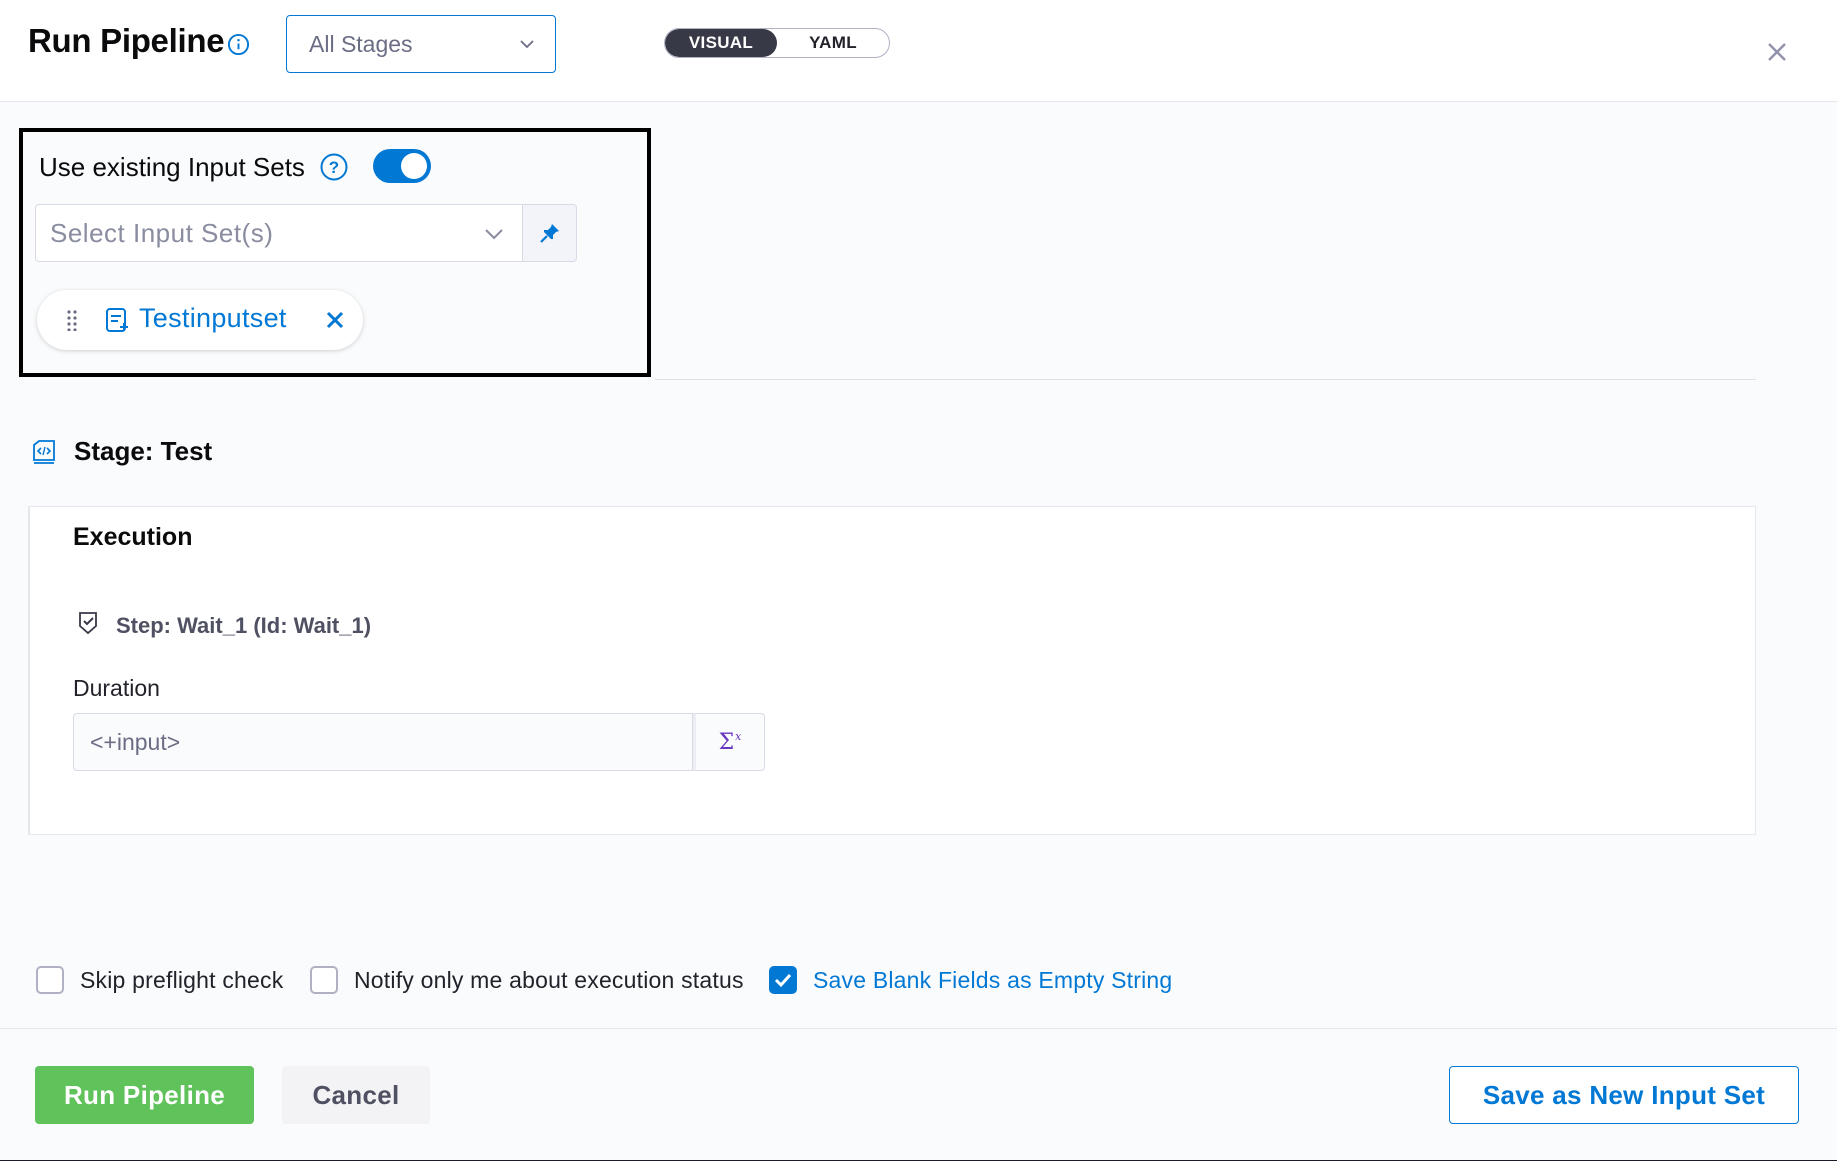 The width and height of the screenshot is (1837, 1161). What do you see at coordinates (361, 43) in the screenshot?
I see `stage-select-value: All Stages` at bounding box center [361, 43].